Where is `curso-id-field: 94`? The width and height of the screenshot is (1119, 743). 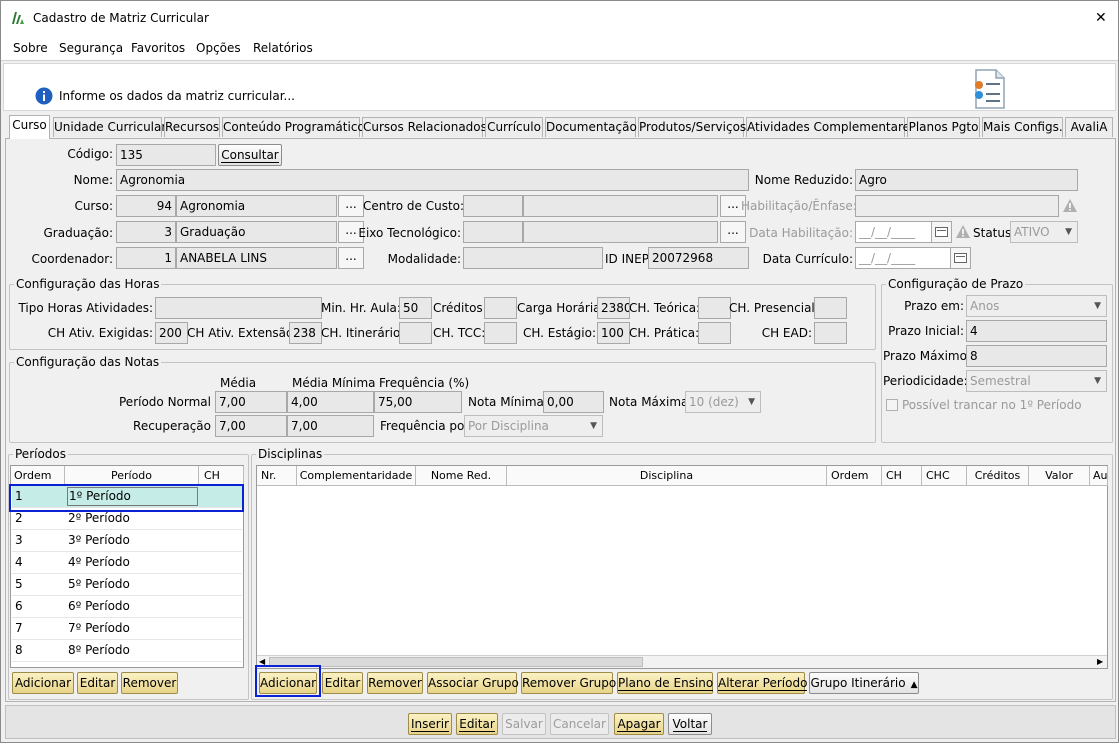
curso-id-field: 94 is located at coordinates (146, 206).